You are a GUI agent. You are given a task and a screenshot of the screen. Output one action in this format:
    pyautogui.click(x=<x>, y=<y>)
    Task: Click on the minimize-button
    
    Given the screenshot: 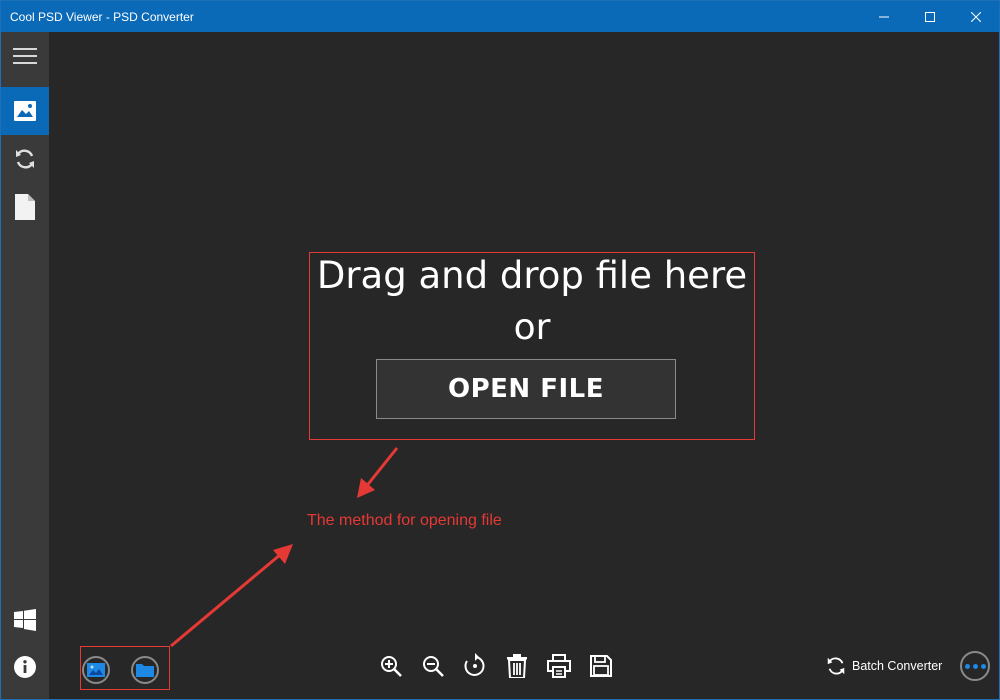 What is the action you would take?
    pyautogui.click(x=884, y=16)
    